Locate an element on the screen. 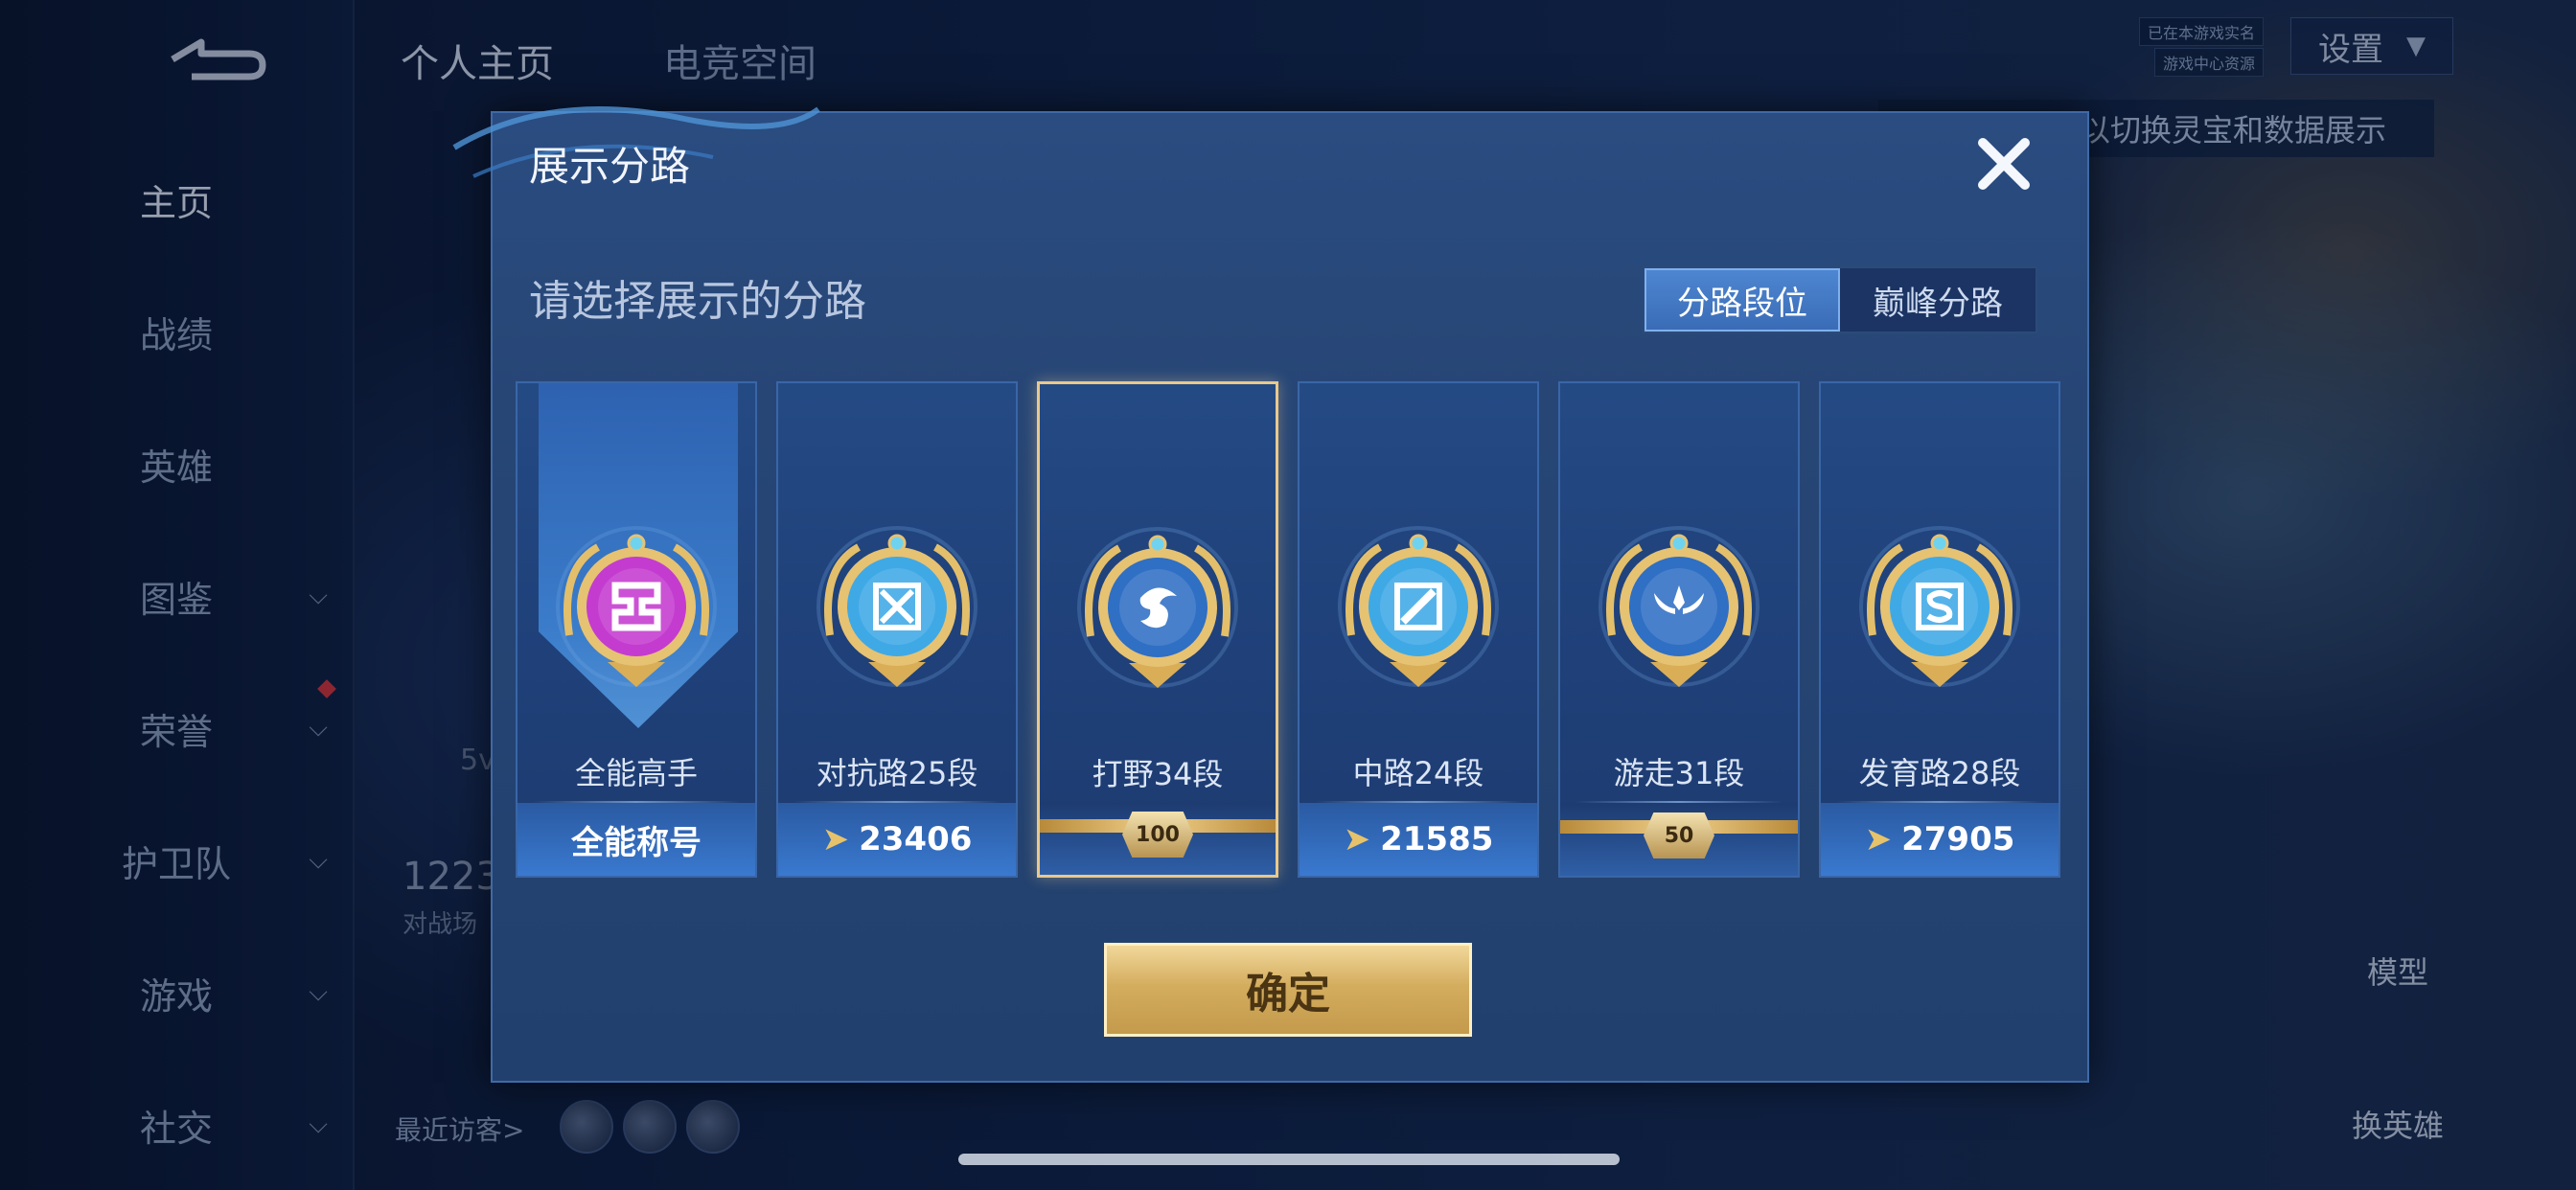 Image resolution: width=2576 pixels, height=1190 pixels. lane-card: 中路24段 ➤ 21585 is located at coordinates (1418, 630).